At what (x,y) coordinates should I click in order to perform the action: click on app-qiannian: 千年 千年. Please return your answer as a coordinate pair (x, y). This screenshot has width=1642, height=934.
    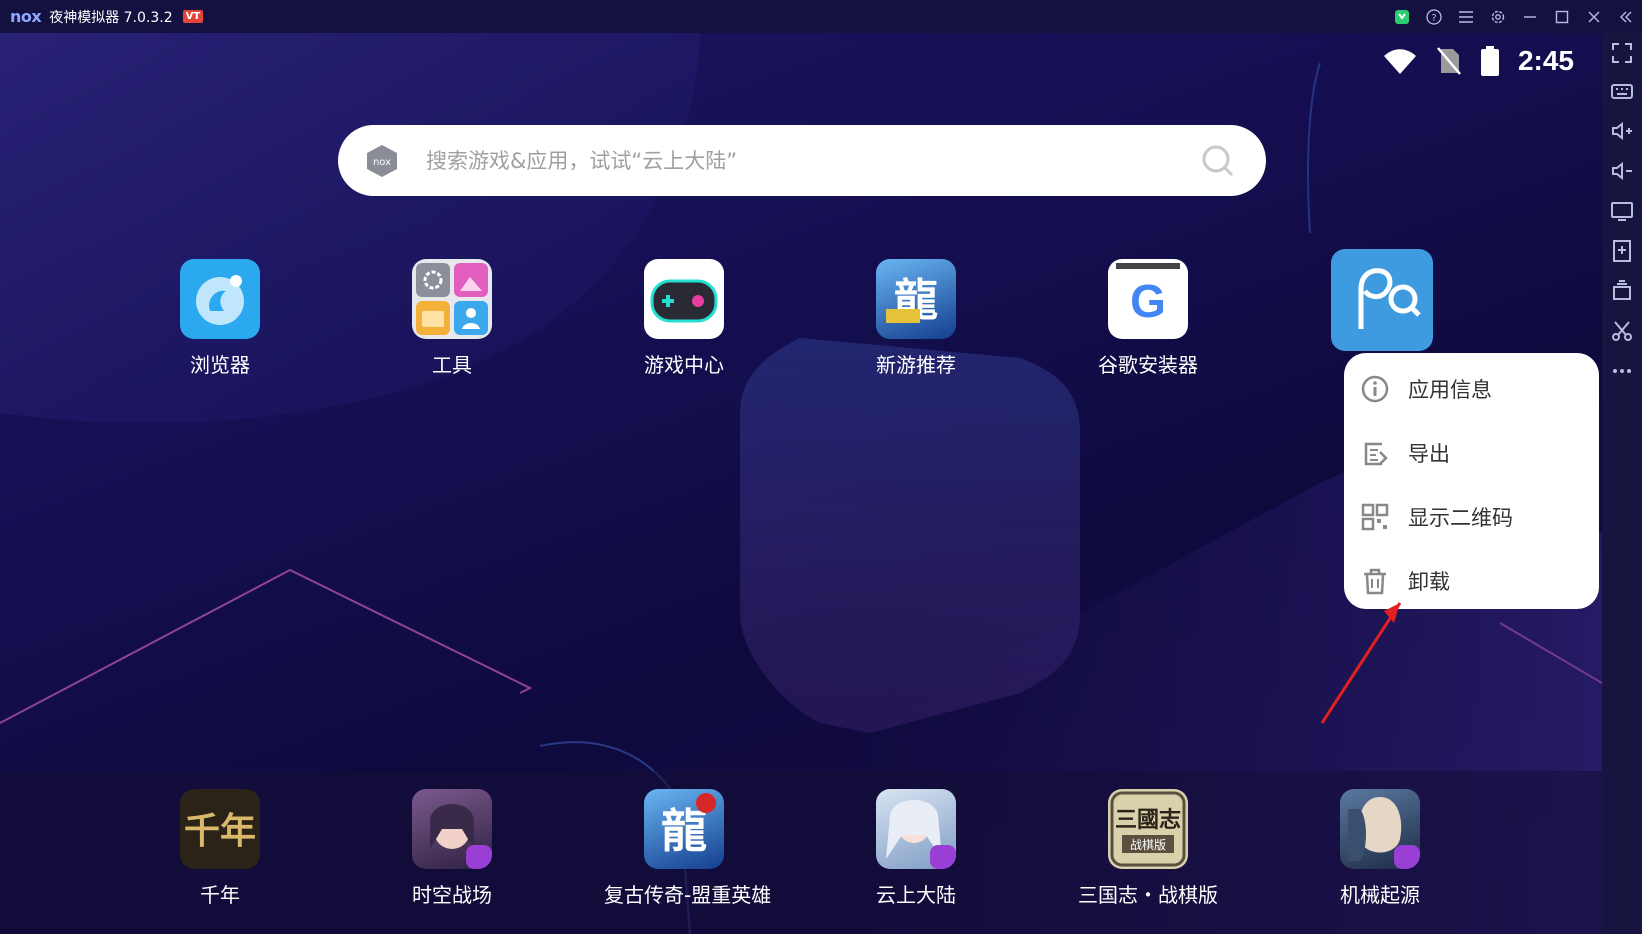
    Looking at the image, I should click on (220, 848).